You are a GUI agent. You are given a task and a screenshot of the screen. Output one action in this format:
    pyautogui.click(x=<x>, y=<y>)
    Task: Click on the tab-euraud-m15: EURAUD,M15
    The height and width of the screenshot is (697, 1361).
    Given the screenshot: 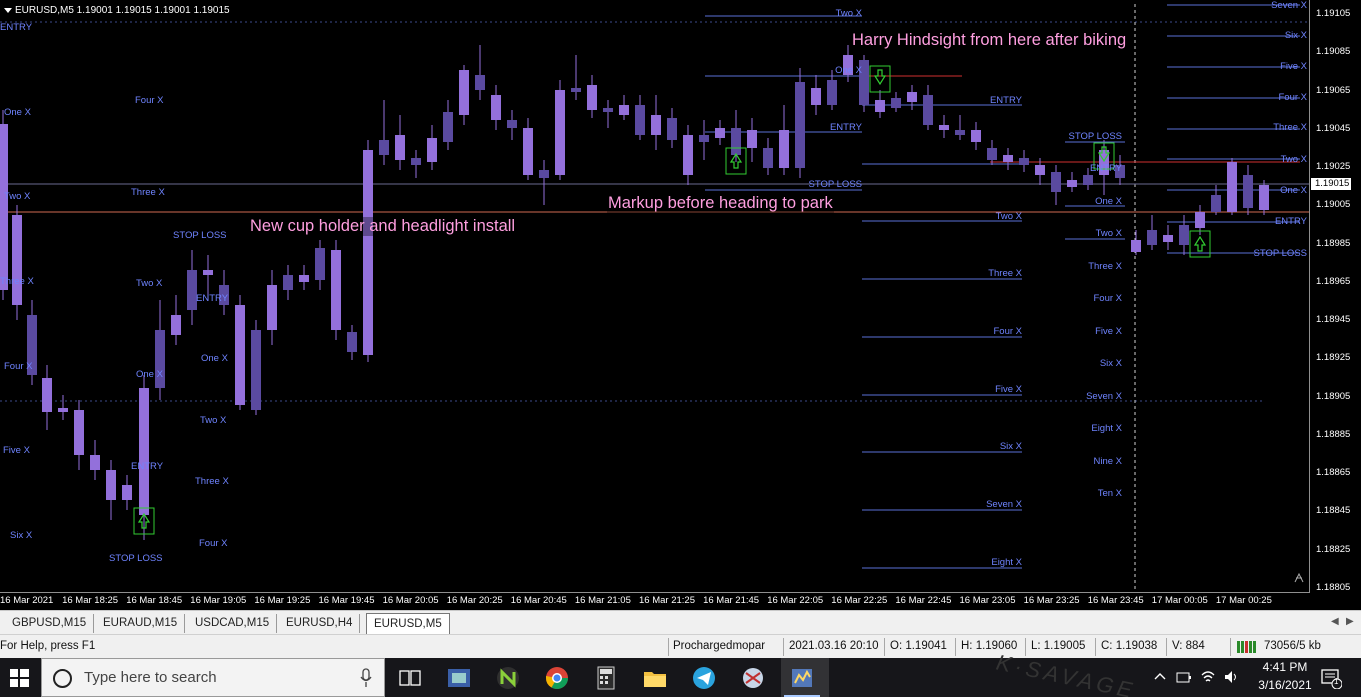 What is the action you would take?
    pyautogui.click(x=141, y=623)
    